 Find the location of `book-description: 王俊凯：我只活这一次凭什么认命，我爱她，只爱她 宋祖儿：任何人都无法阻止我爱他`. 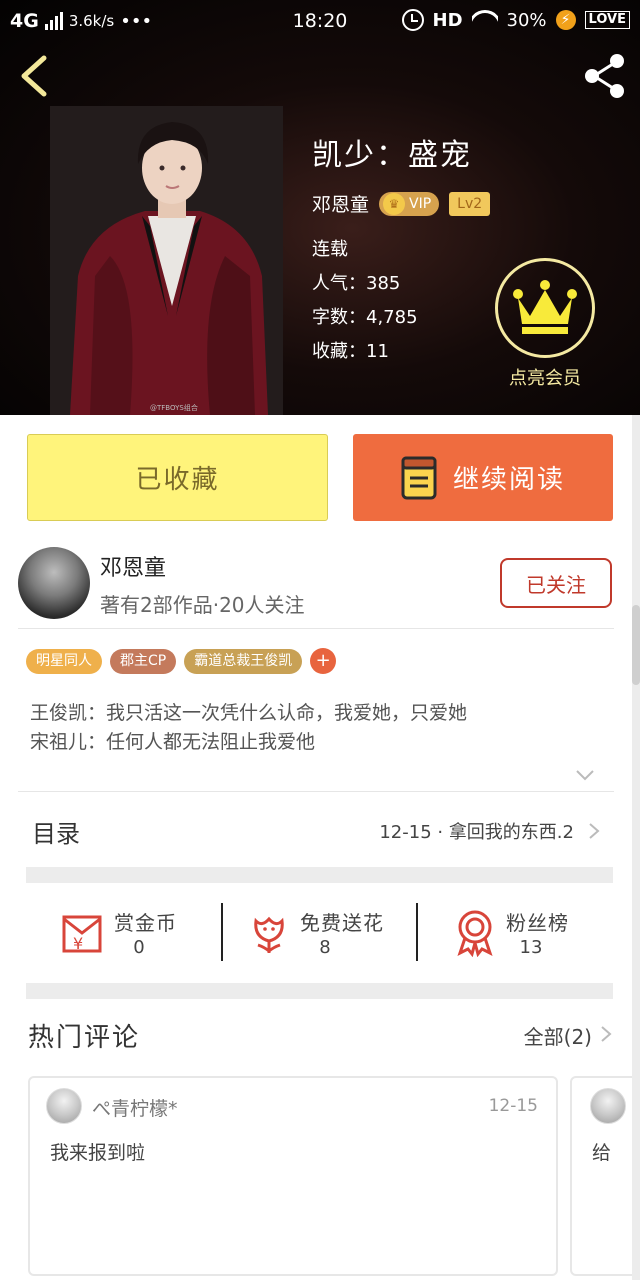

book-description: 王俊凯：我只活这一次凭什么认命，我爱她，只爱她 宋祖儿：任何人都无法阻止我爱他 is located at coordinates (320, 728).